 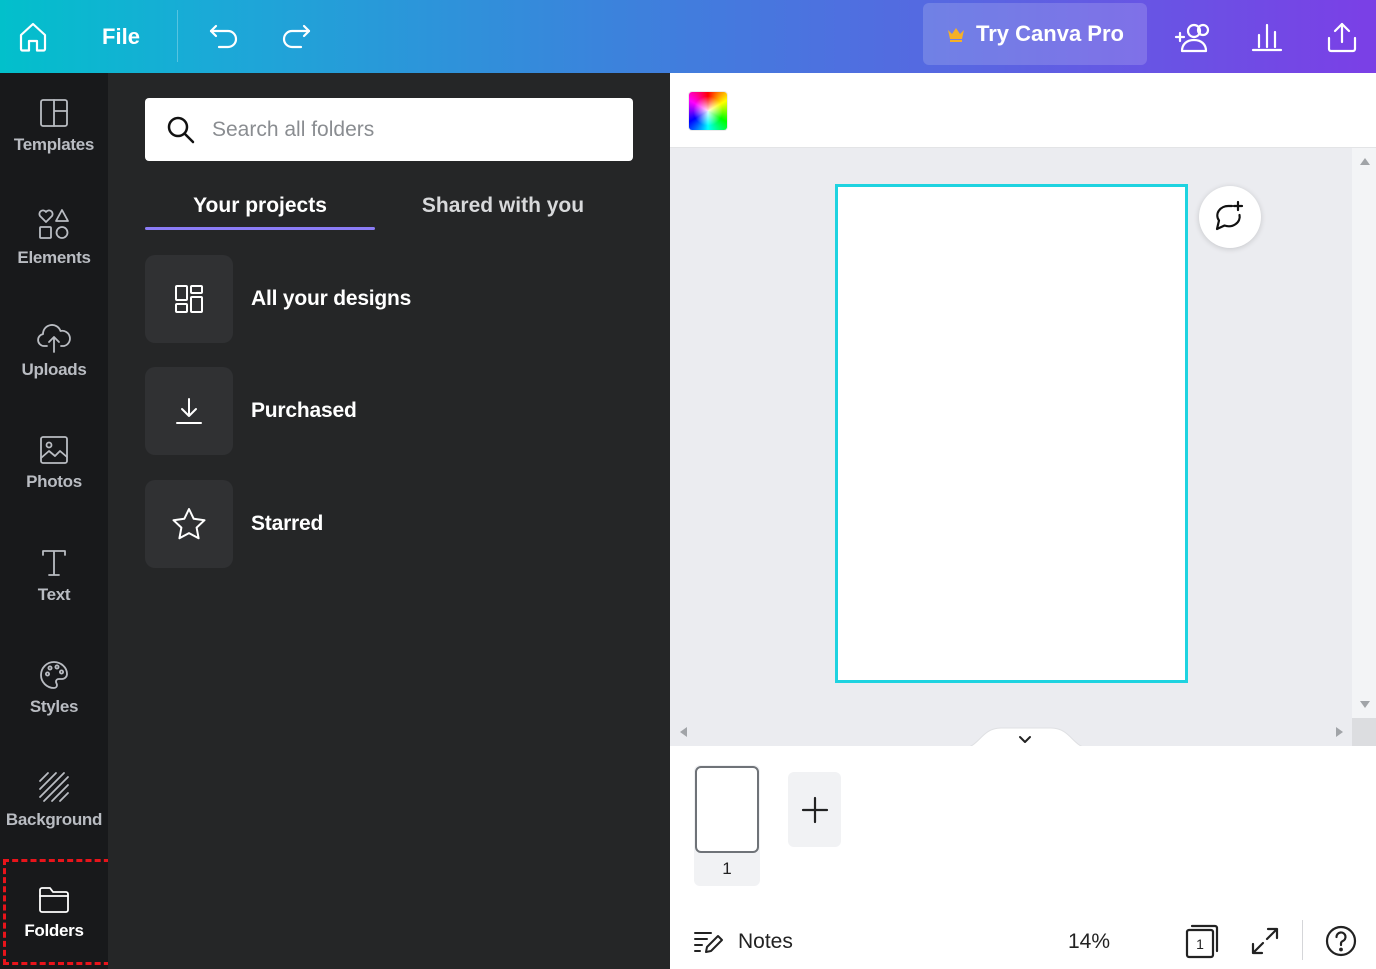 I want to click on help-button, so click(x=1341, y=941).